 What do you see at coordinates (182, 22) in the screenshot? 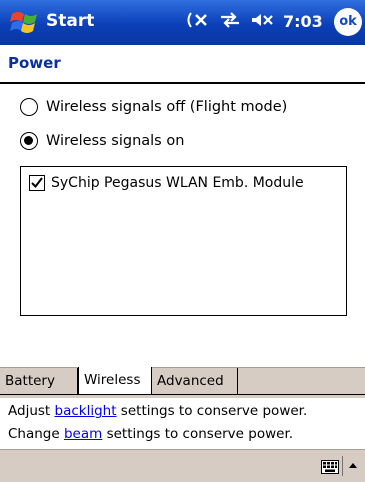
I see `title-bar: Start 7:03 ok` at bounding box center [182, 22].